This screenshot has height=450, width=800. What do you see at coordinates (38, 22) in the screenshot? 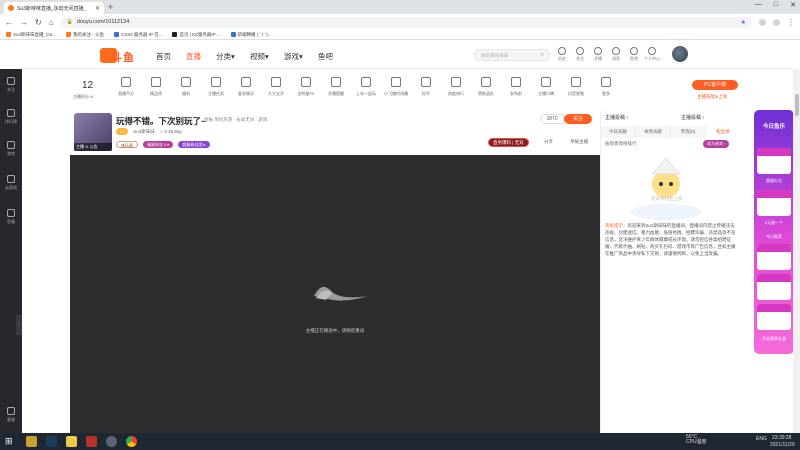
I see `reload-icon: ↻` at bounding box center [38, 22].